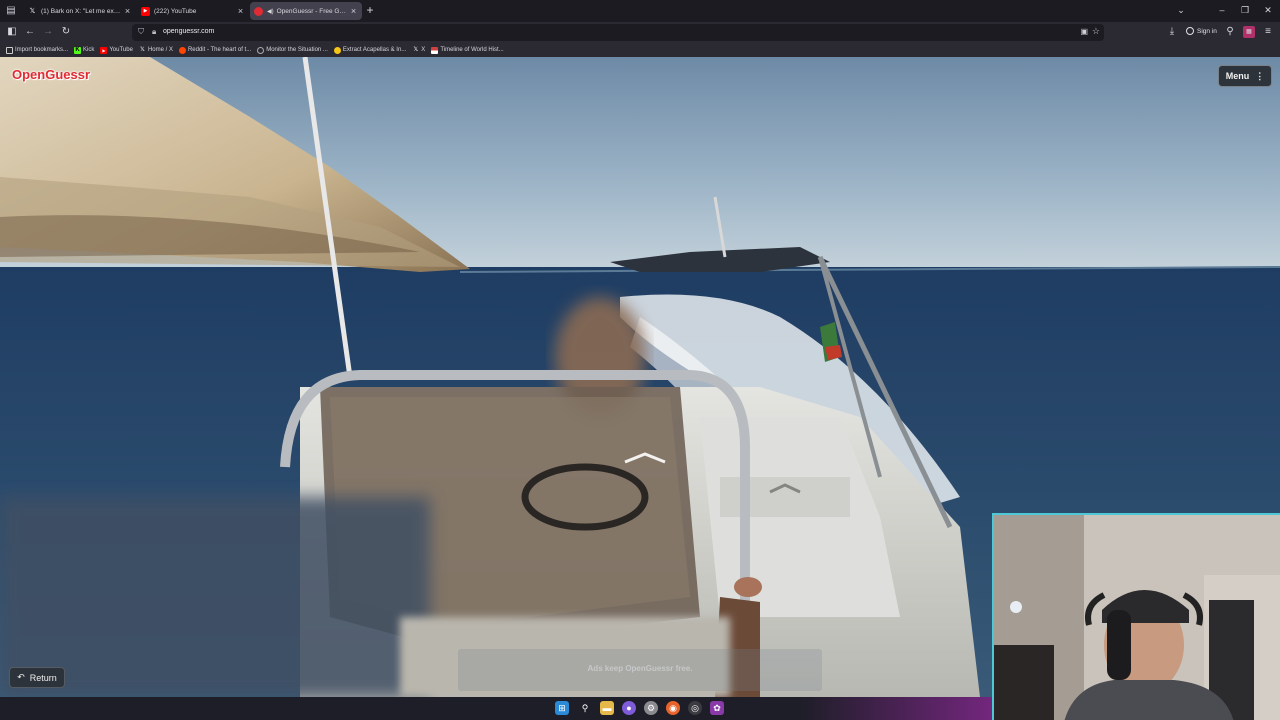 The image size is (1280, 720). I want to click on webcam-overlay, so click(1136, 616).